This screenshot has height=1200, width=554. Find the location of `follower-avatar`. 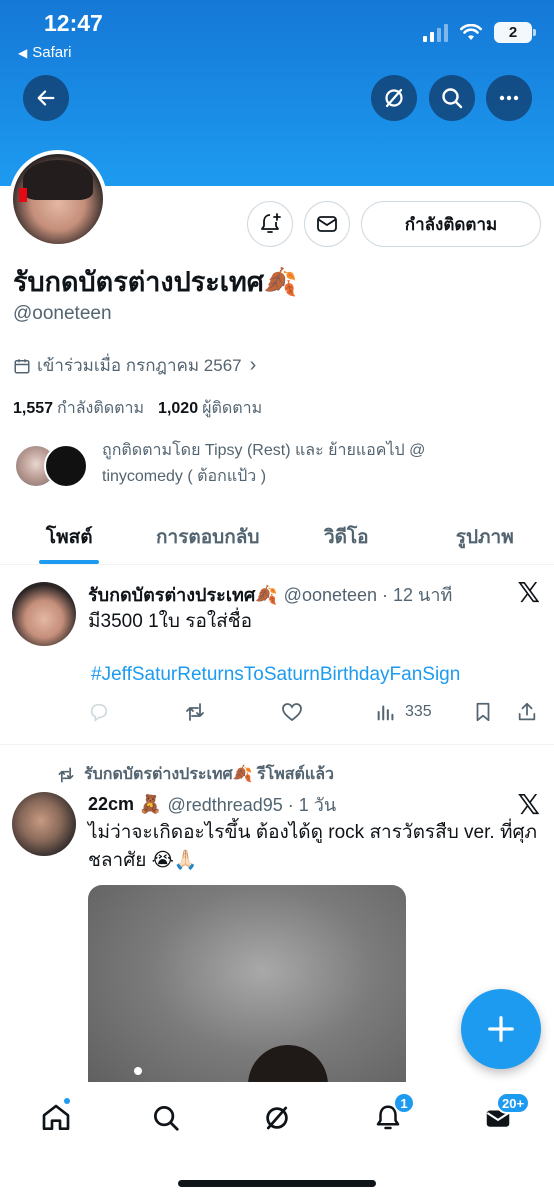

follower-avatar is located at coordinates (66, 466).